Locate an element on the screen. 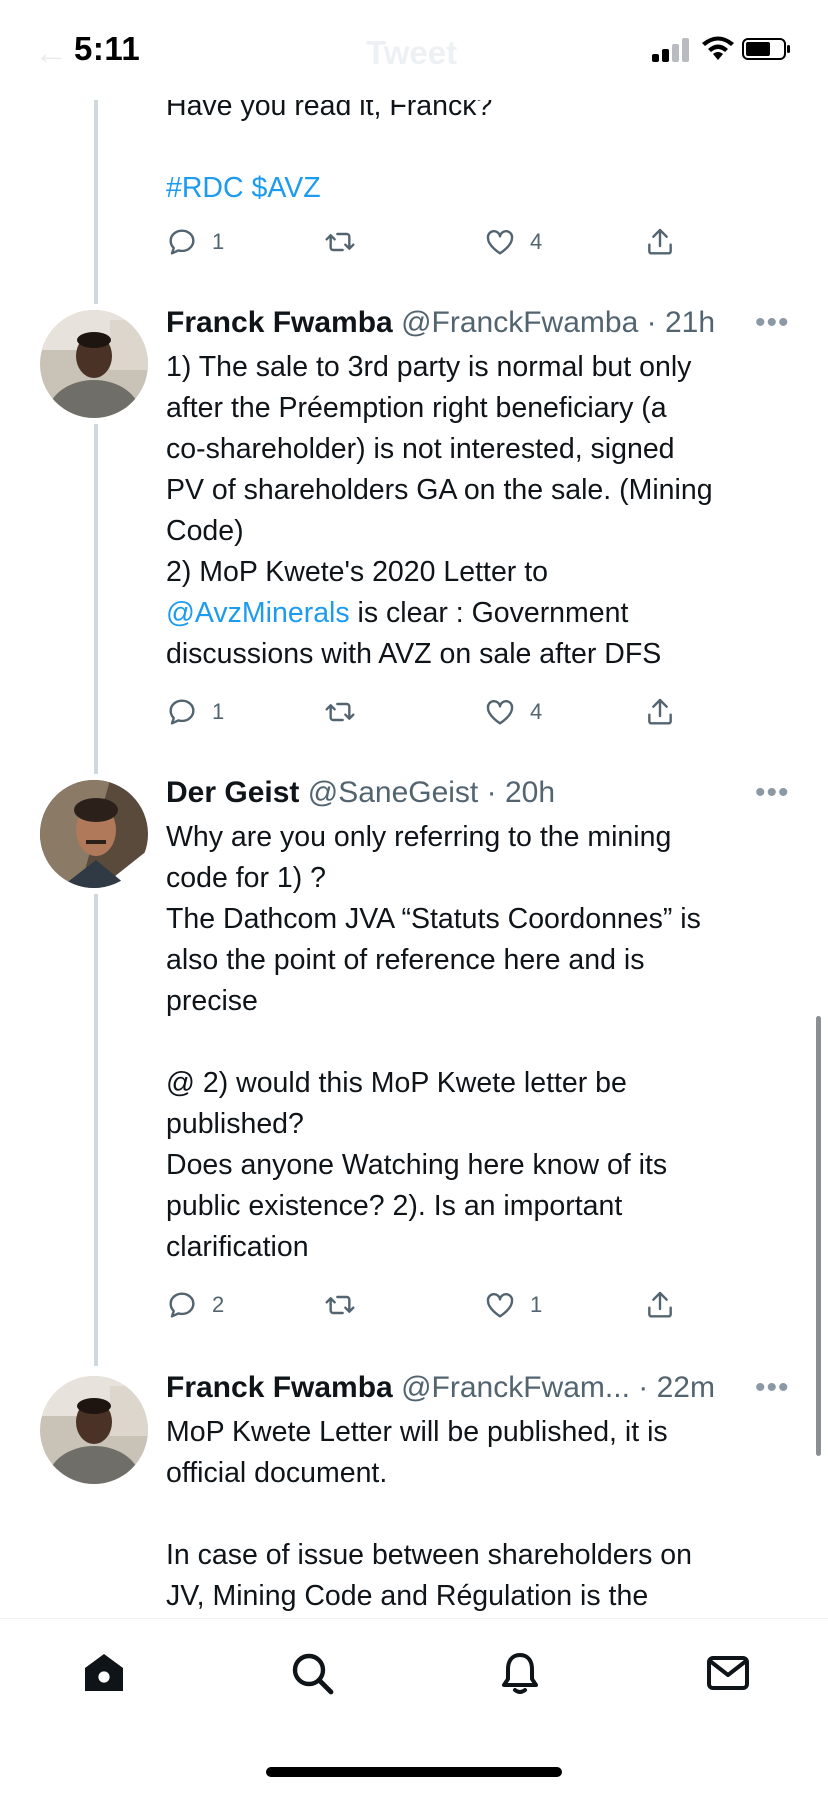  mention-link: @AvzMinerals is located at coordinates (258, 613).